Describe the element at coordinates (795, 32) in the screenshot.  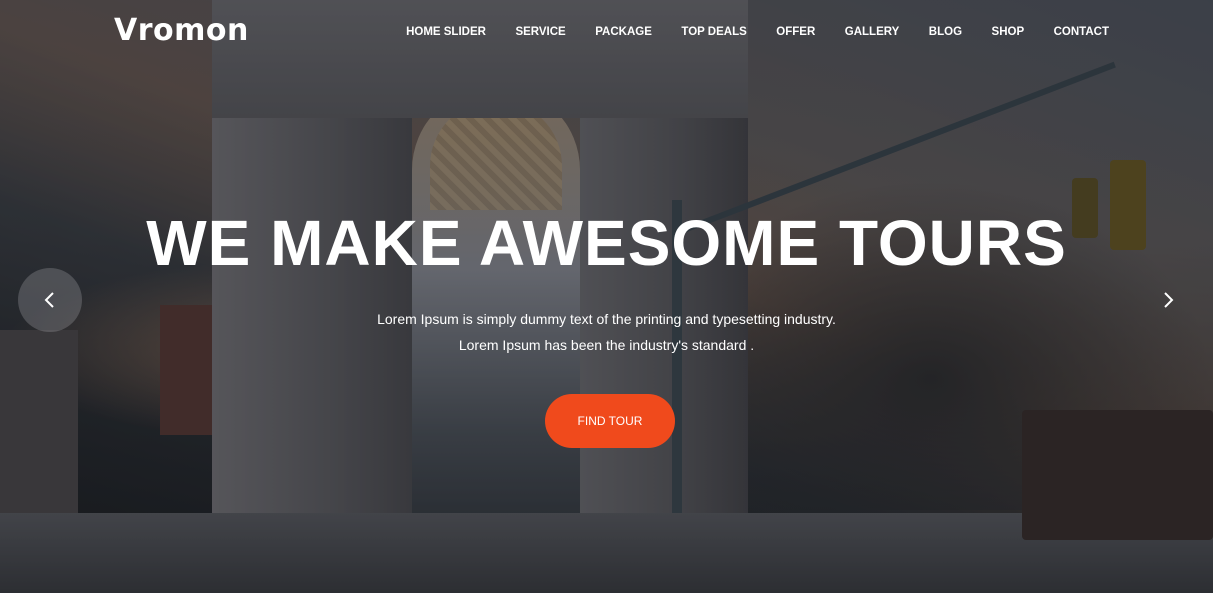
I see `nav-item-offer: OFFER` at that location.